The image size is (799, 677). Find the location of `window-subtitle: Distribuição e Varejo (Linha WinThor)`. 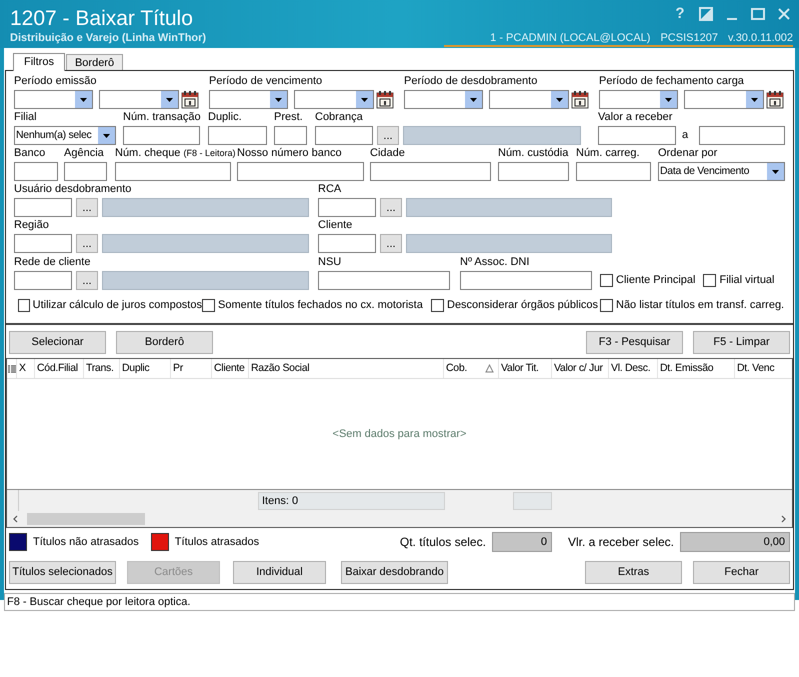

window-subtitle: Distribuição e Varejo (Linha WinThor) is located at coordinates (108, 38).